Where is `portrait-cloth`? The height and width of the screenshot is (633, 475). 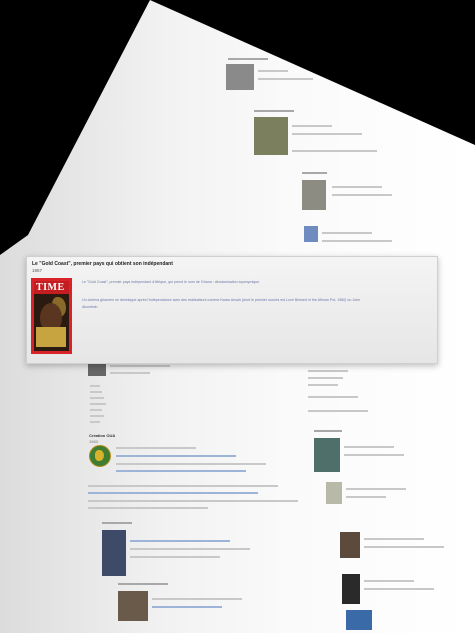 portrait-cloth is located at coordinates (51, 337).